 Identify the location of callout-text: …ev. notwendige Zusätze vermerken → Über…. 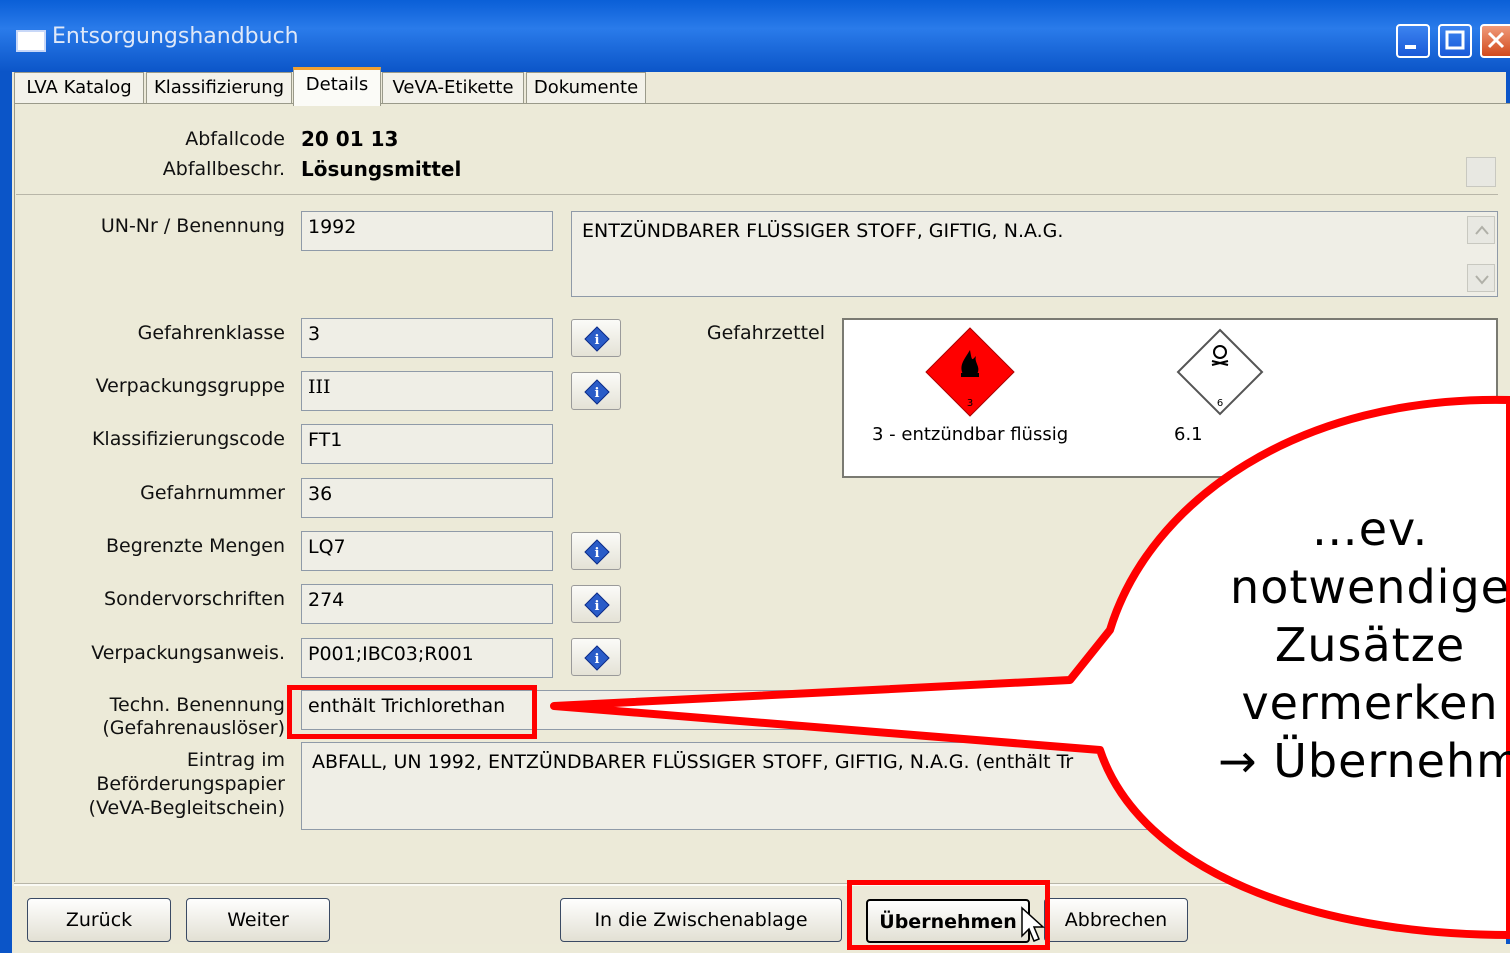
(1320, 645).